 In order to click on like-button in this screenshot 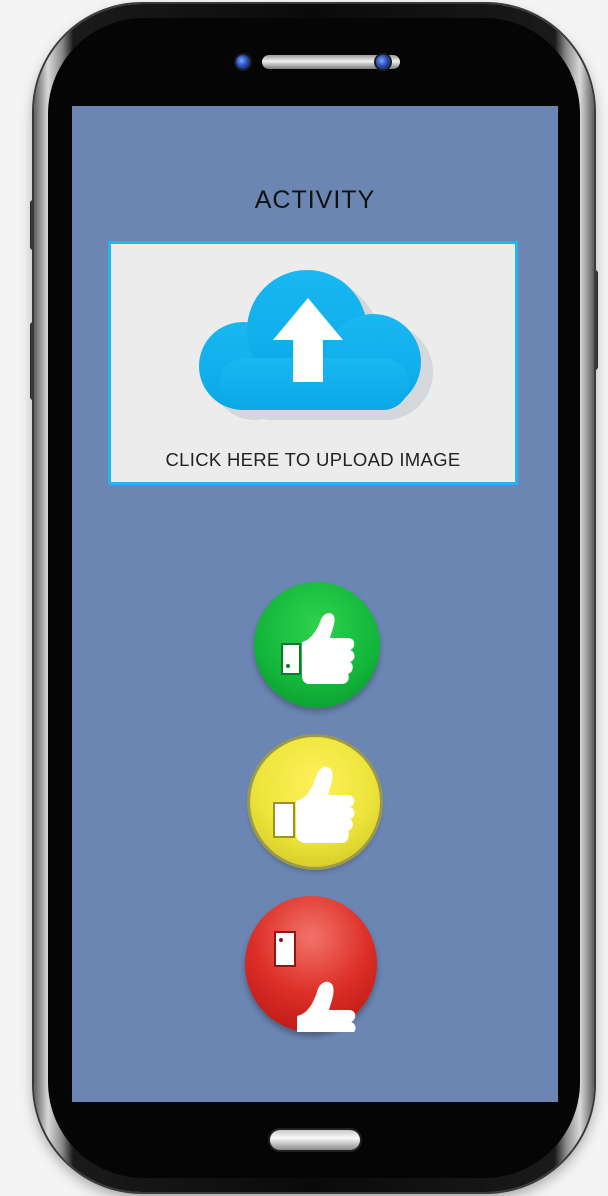, I will do `click(317, 645)`.